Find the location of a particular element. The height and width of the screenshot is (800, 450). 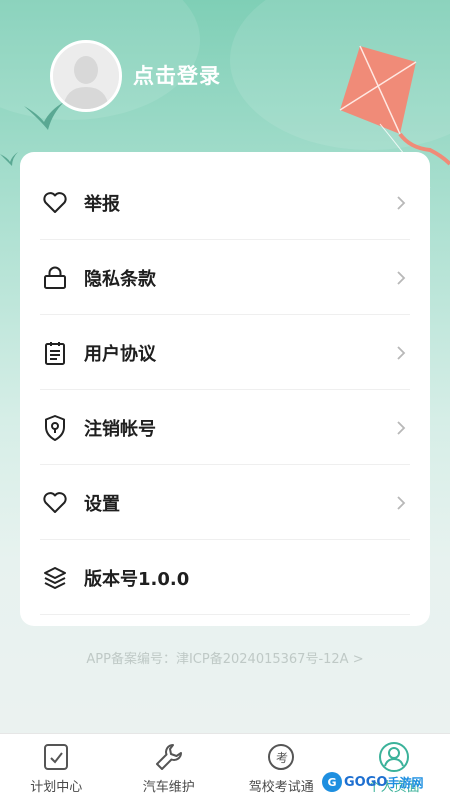

avatar is located at coordinates (86, 76).